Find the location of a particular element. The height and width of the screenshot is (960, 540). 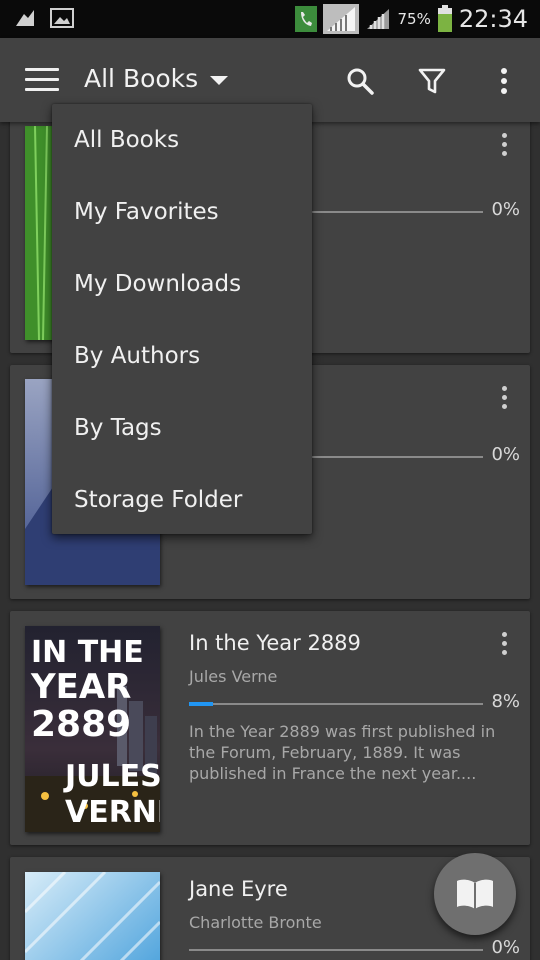

book-cover is located at coordinates (92, 916).